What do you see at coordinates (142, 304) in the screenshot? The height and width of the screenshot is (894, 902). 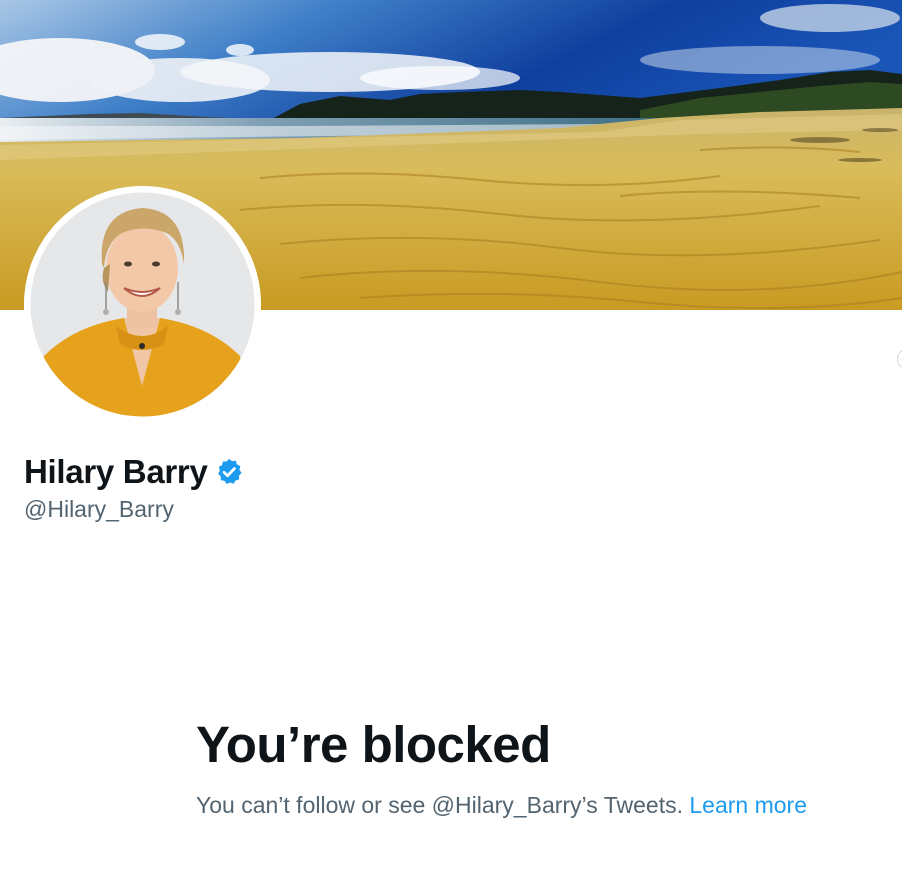 I see `profile-avatar` at bounding box center [142, 304].